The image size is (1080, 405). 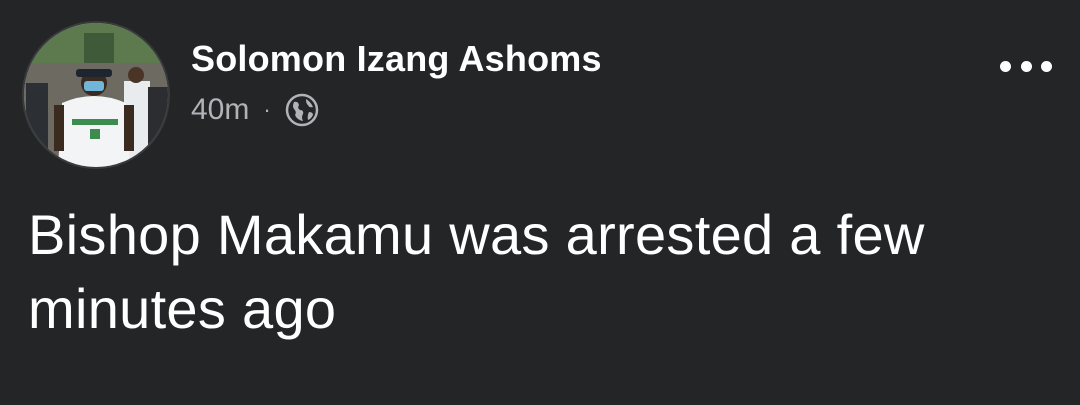 I want to click on author-name: Solomon Izang Ashoms, so click(x=396, y=59).